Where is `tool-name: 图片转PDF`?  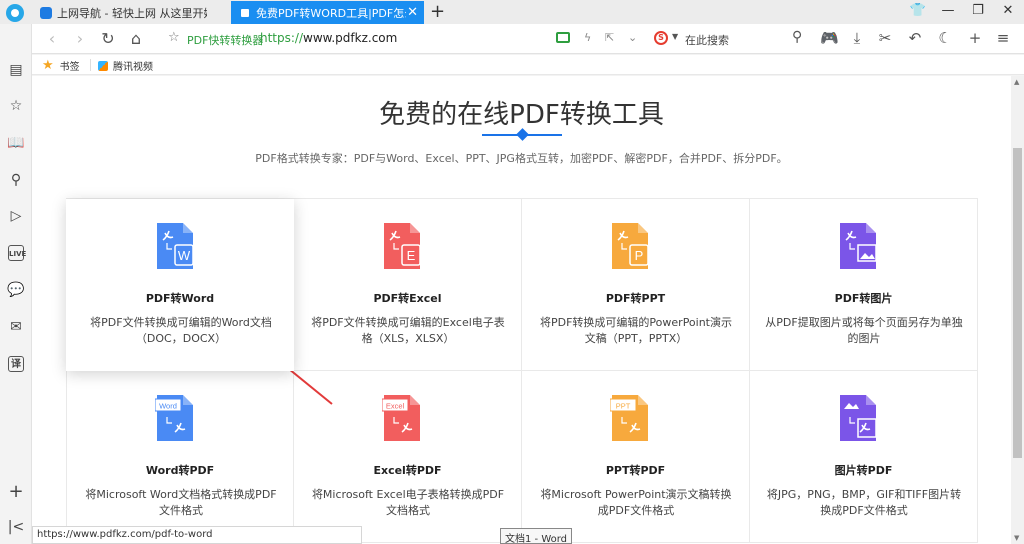
tool-name: 图片转PDF is located at coordinates (863, 470).